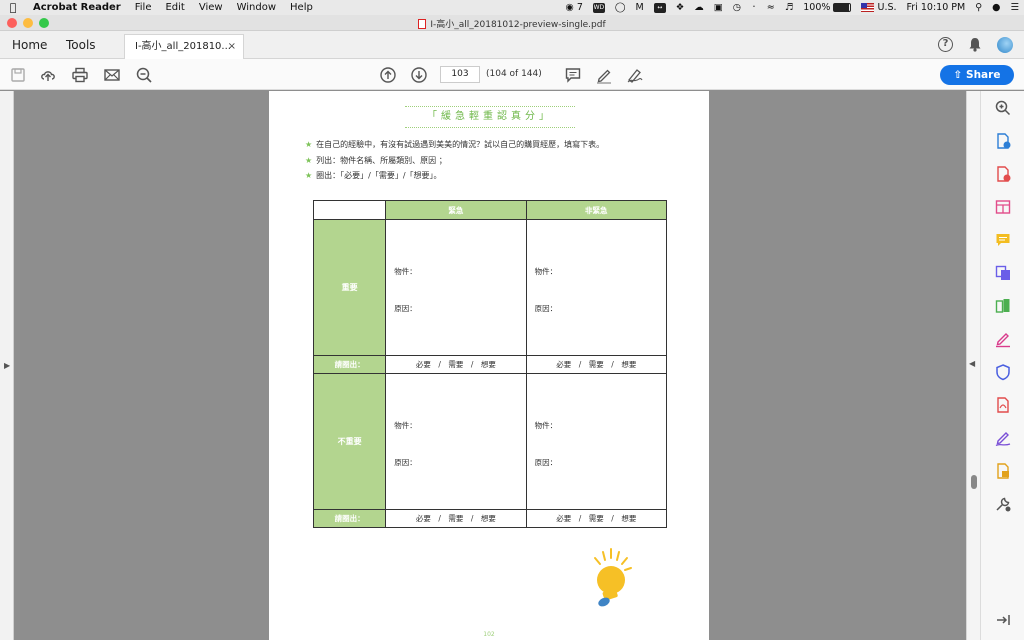 This screenshot has width=1024, height=640. Describe the element at coordinates (599, 7) in the screenshot. I see `wd-icon: WD` at that location.